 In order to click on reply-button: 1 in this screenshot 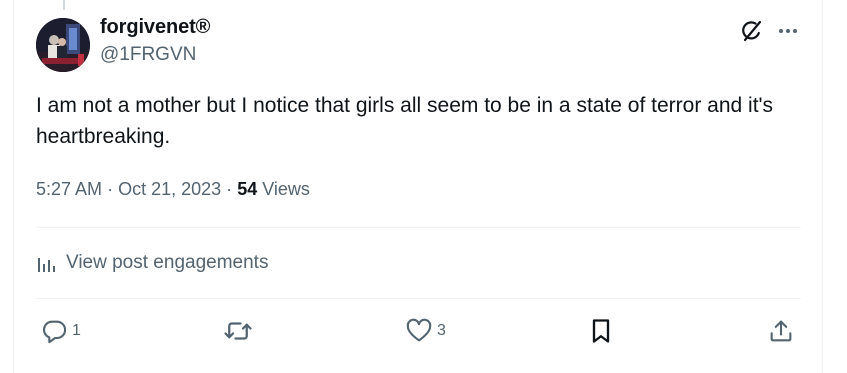, I will do `click(60, 331)`.